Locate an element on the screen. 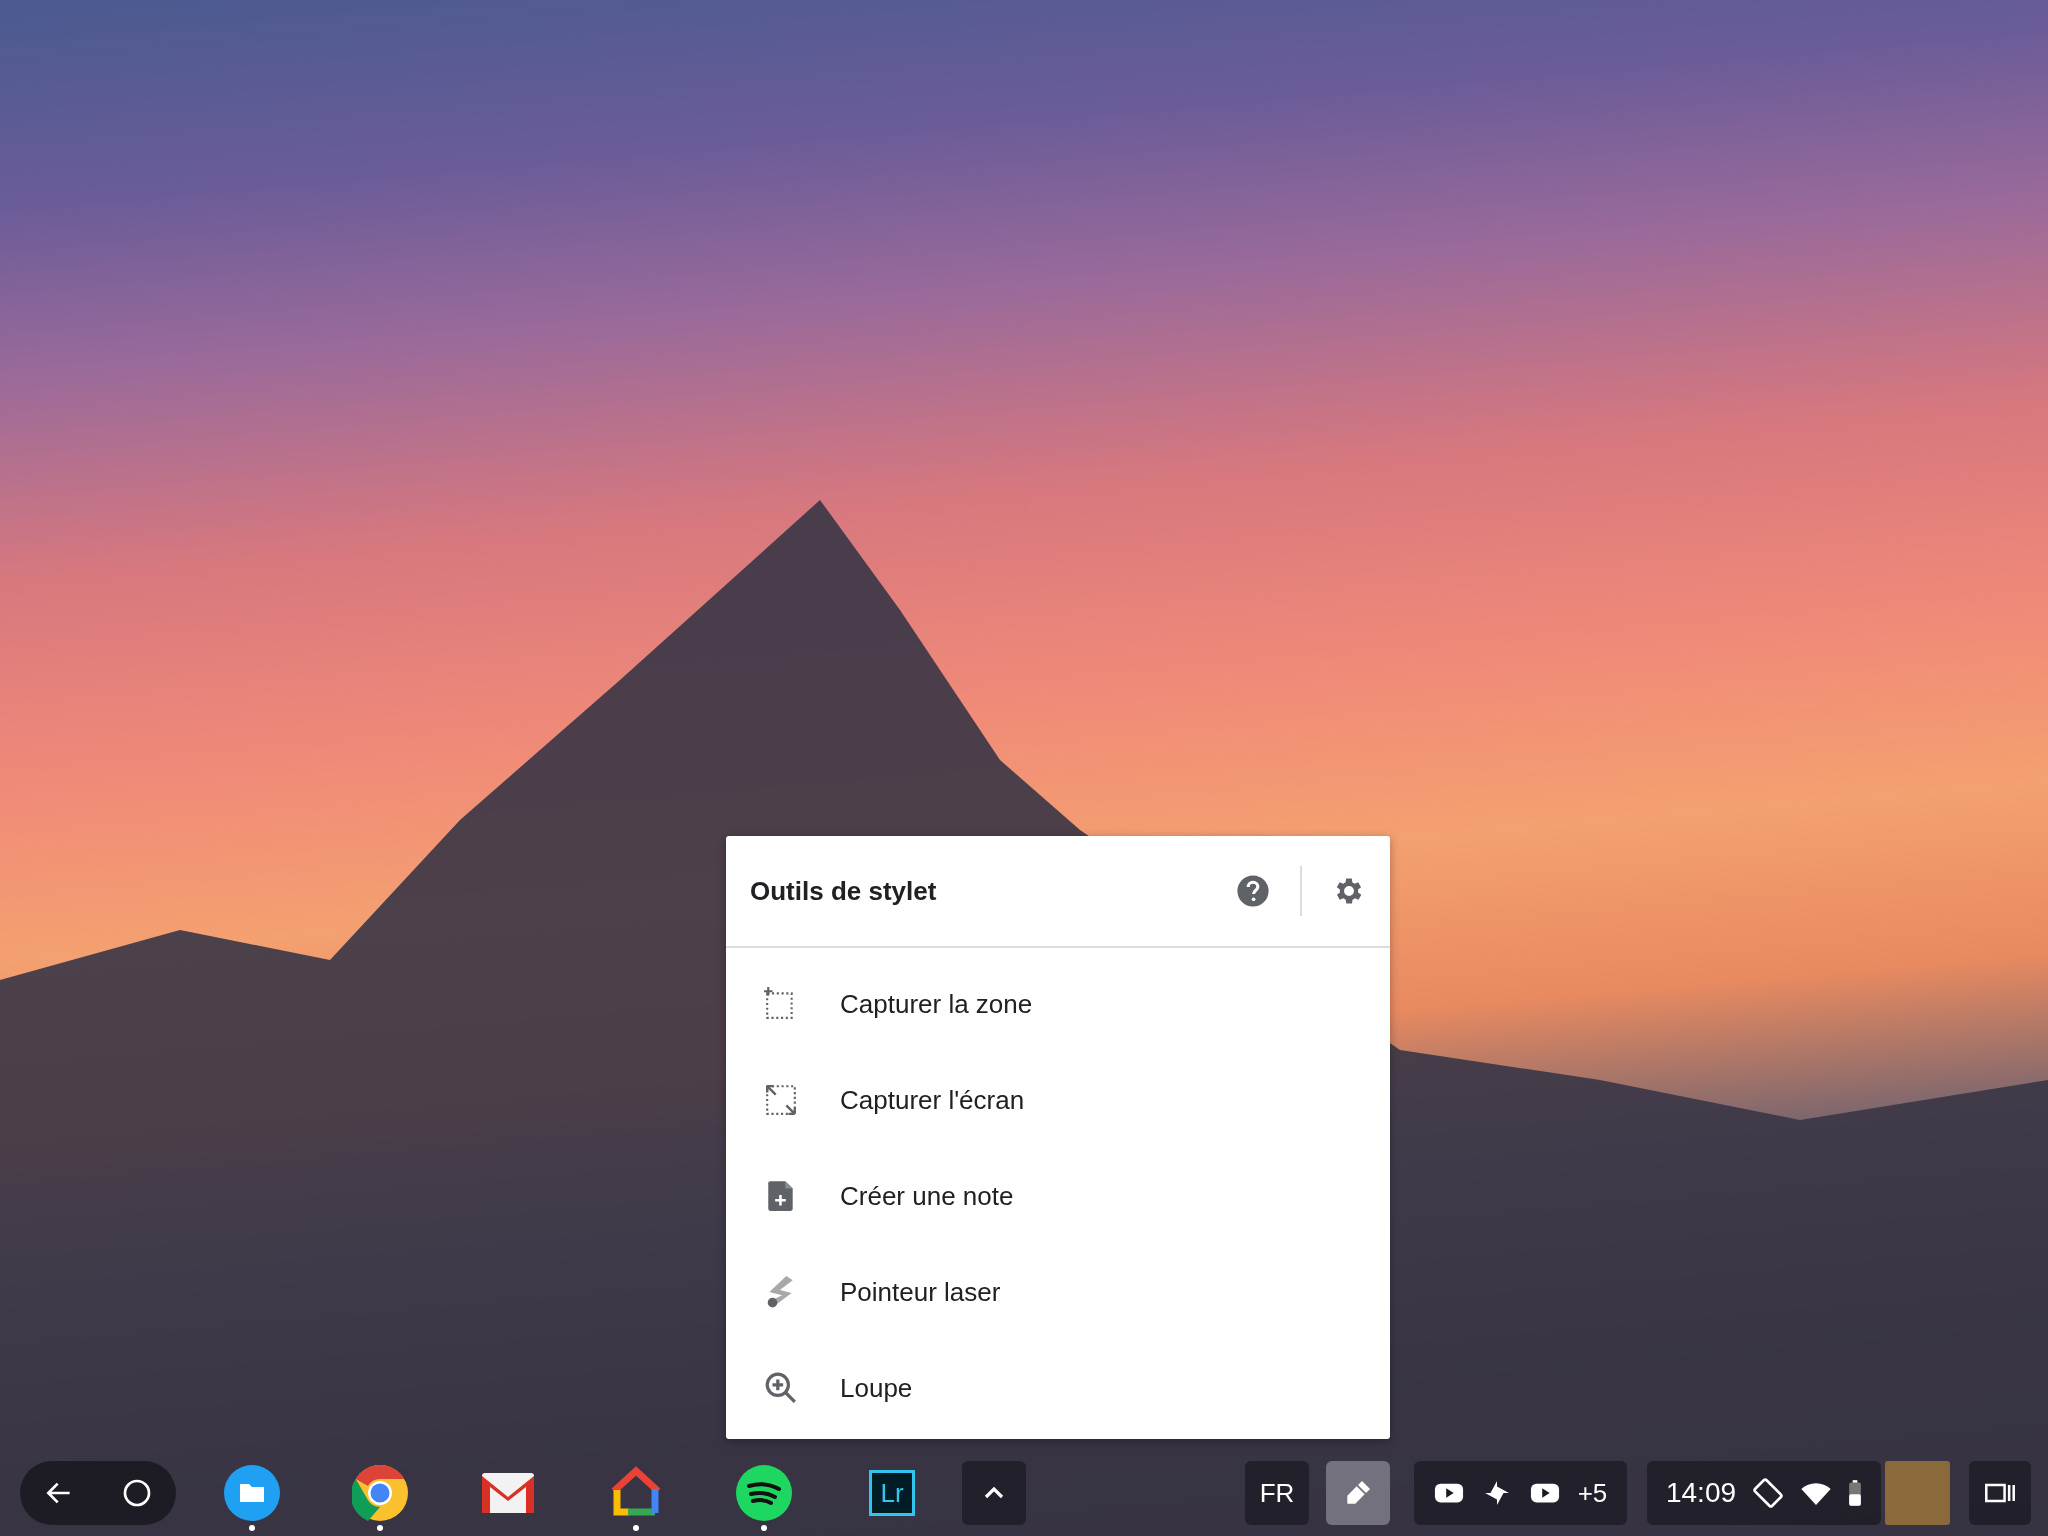 The height and width of the screenshot is (1536, 2048). music-app-icon is located at coordinates (764, 1493).